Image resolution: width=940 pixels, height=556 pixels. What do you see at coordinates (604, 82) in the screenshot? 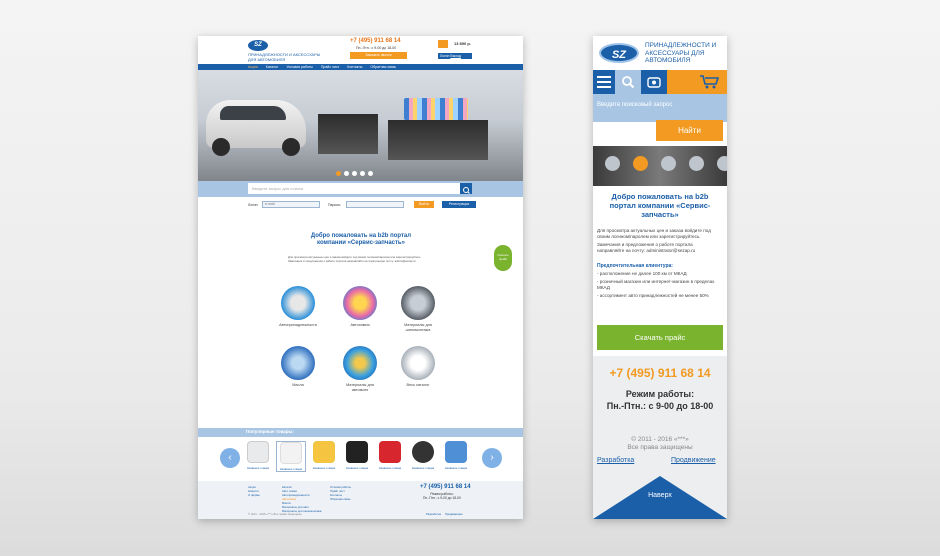
I see `menu-icon` at bounding box center [604, 82].